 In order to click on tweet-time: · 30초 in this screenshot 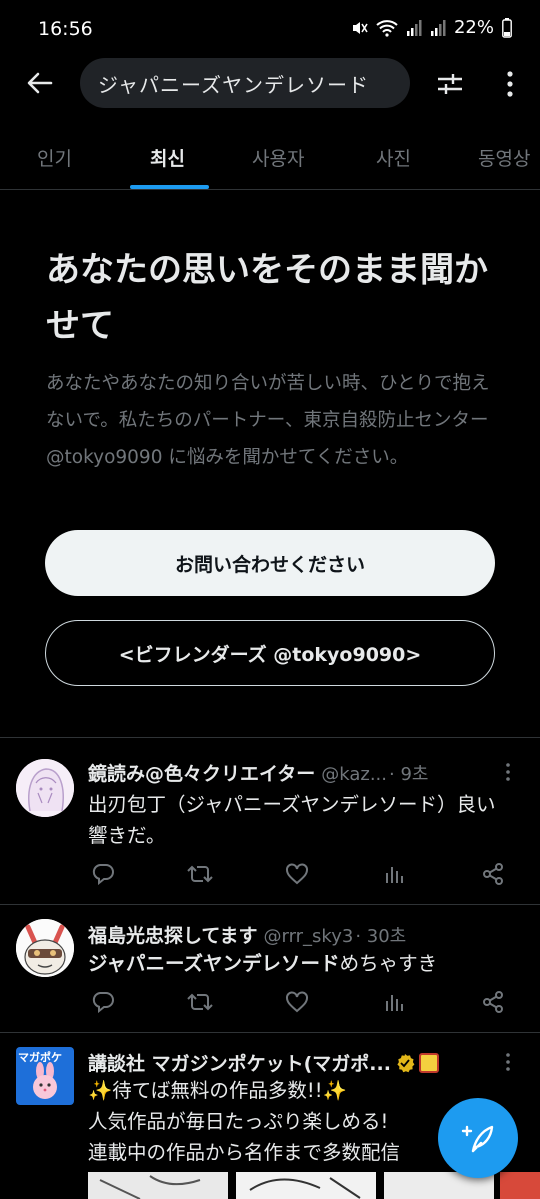, I will do `click(381, 936)`.